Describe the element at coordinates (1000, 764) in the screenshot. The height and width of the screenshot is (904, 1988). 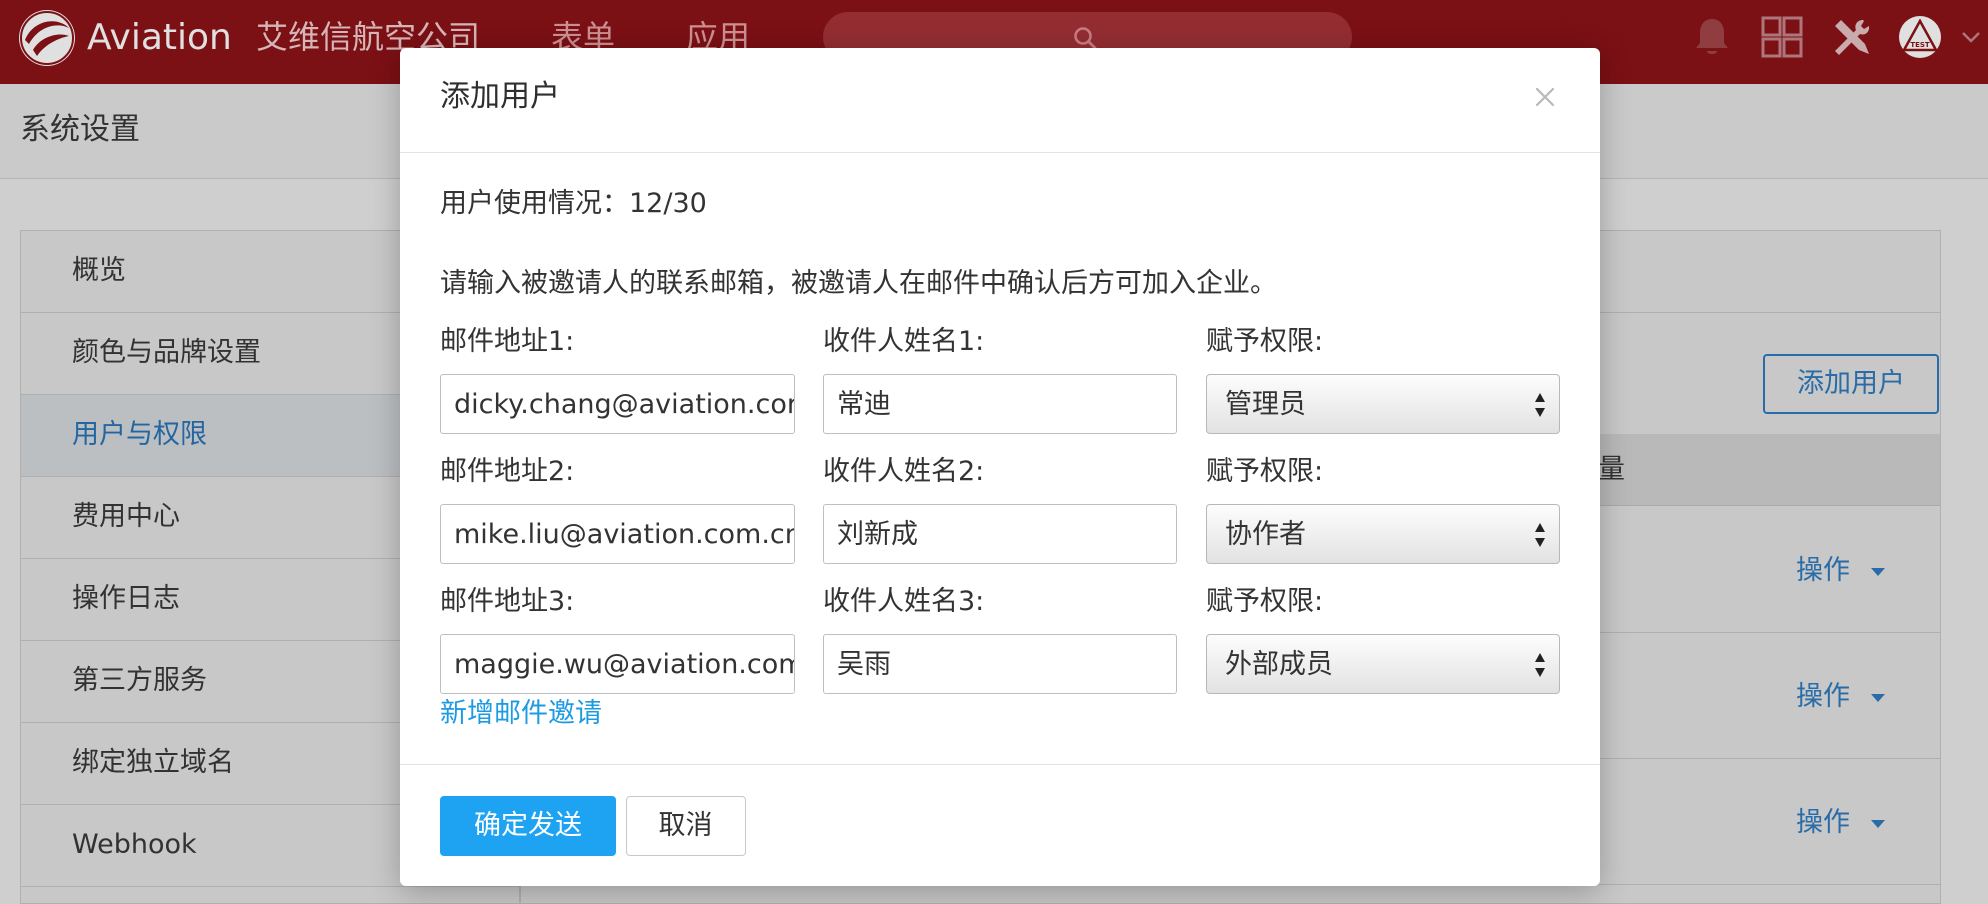
I see `dialog-footer-divider` at that location.